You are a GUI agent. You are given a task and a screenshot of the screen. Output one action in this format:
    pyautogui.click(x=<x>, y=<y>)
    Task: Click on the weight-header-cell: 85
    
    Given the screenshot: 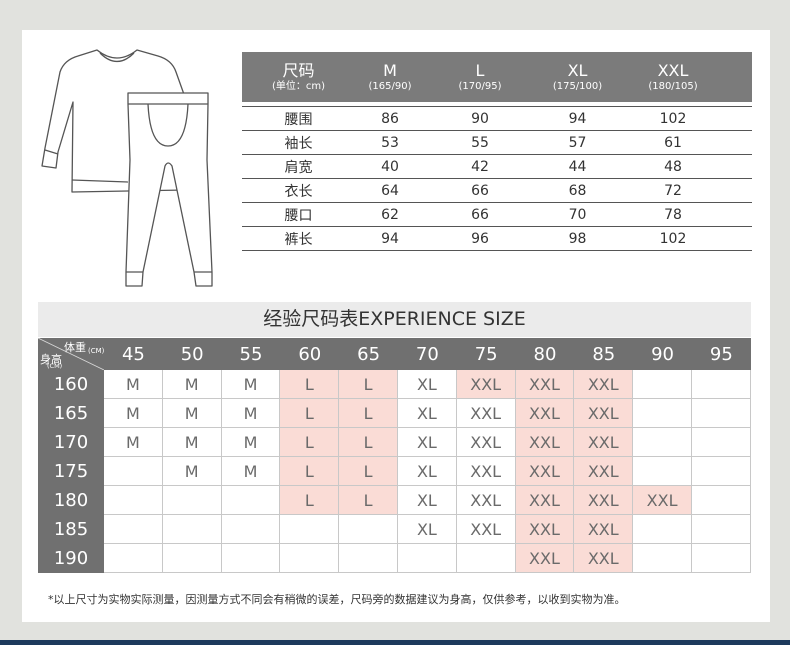 What is the action you would take?
    pyautogui.click(x=604, y=354)
    